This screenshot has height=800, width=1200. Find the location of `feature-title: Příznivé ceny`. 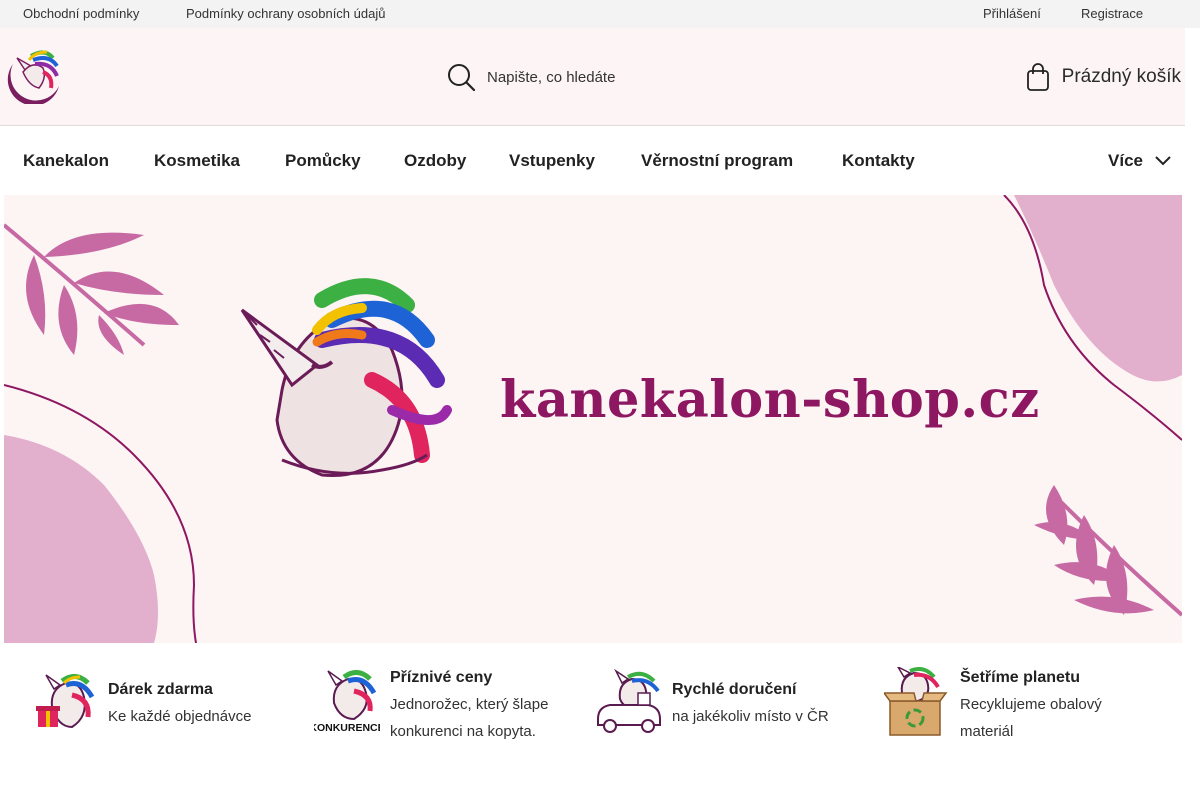

feature-title: Příznivé ceny is located at coordinates (441, 677).